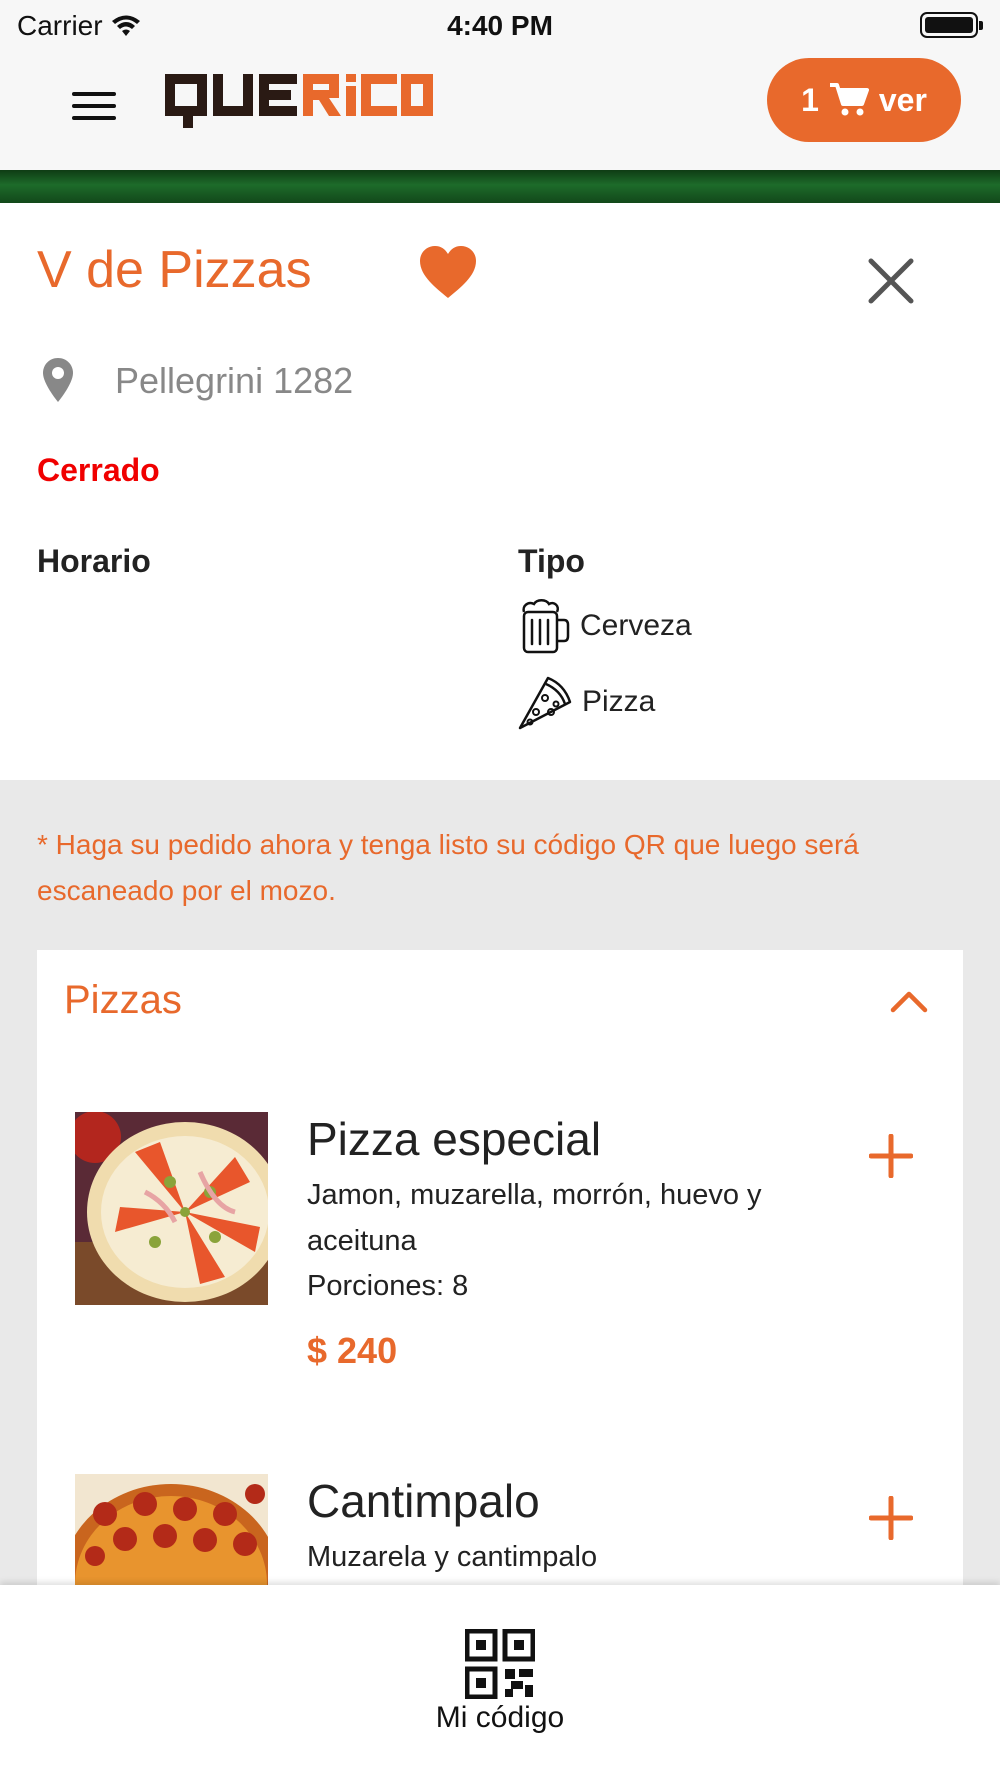 The height and width of the screenshot is (1778, 1000). I want to click on cart-label: ver, so click(902, 99).